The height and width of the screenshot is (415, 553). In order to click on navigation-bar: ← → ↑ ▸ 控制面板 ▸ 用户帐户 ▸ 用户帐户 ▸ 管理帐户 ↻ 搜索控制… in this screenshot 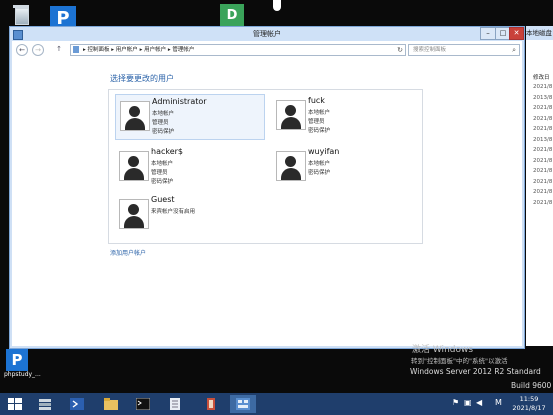, I will do `click(267, 49)`.